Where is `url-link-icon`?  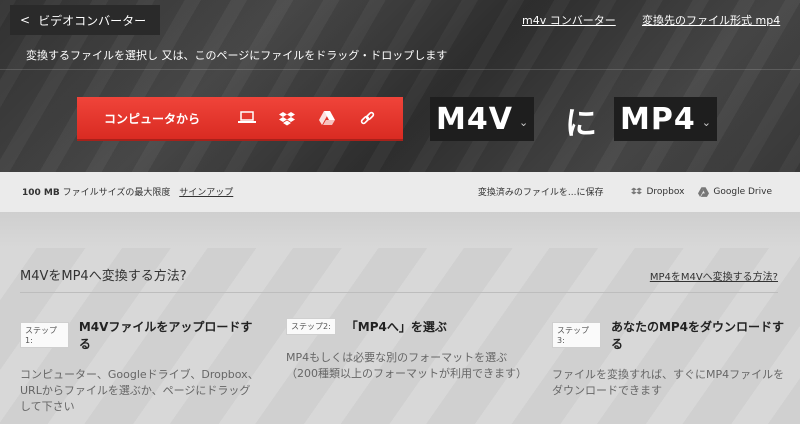 url-link-icon is located at coordinates (367, 118).